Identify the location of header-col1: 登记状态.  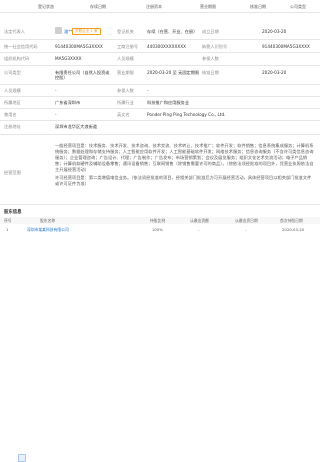
(46, 6).